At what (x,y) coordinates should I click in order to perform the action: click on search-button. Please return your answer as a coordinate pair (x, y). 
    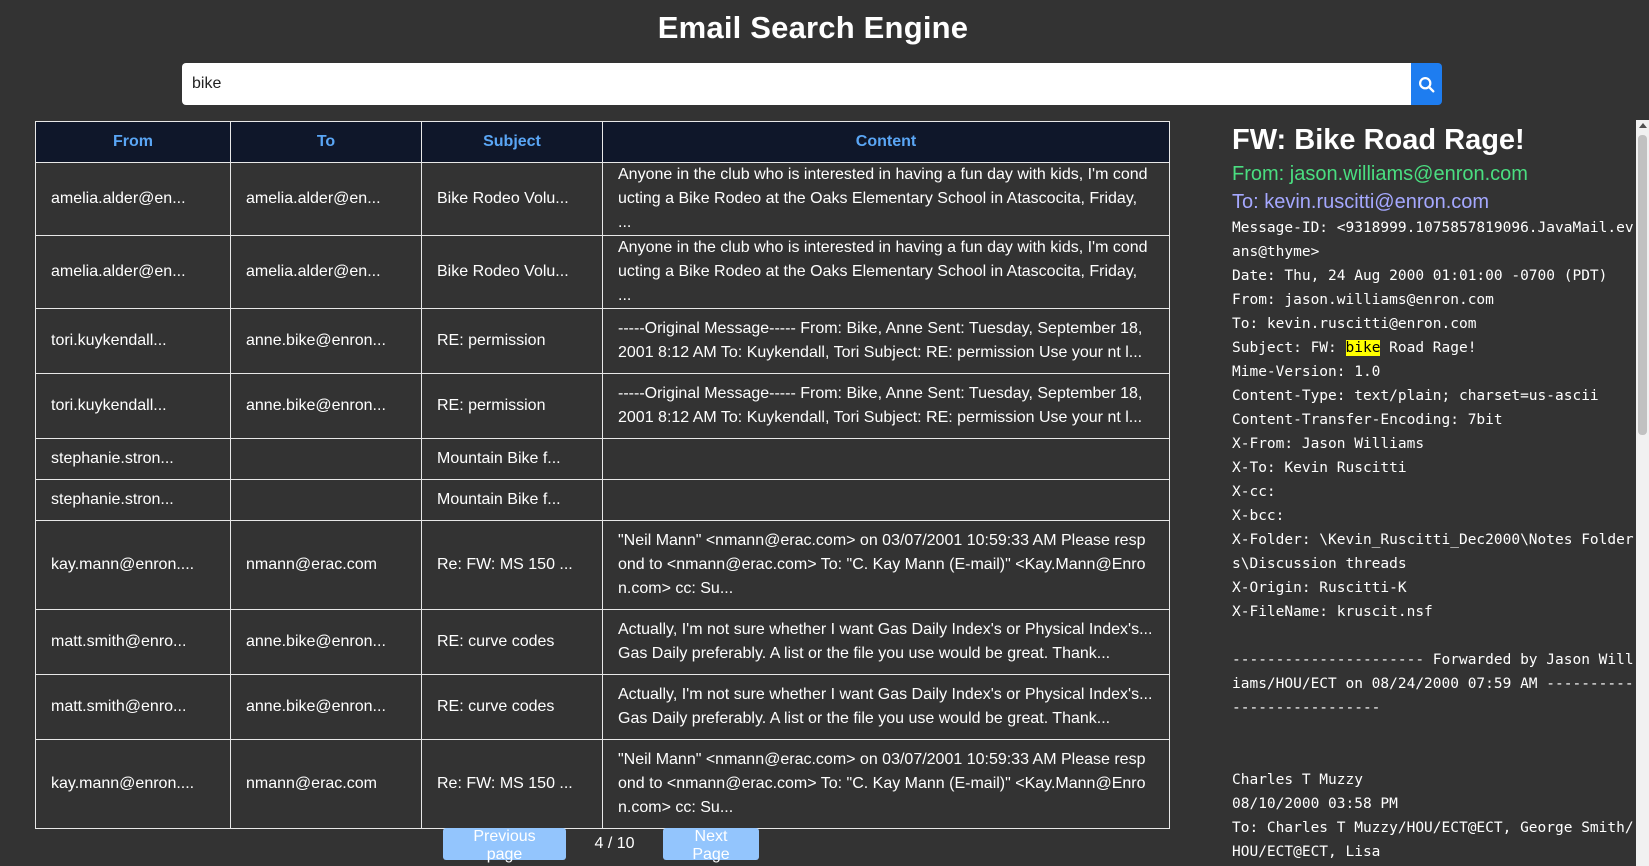
    Looking at the image, I should click on (1426, 84).